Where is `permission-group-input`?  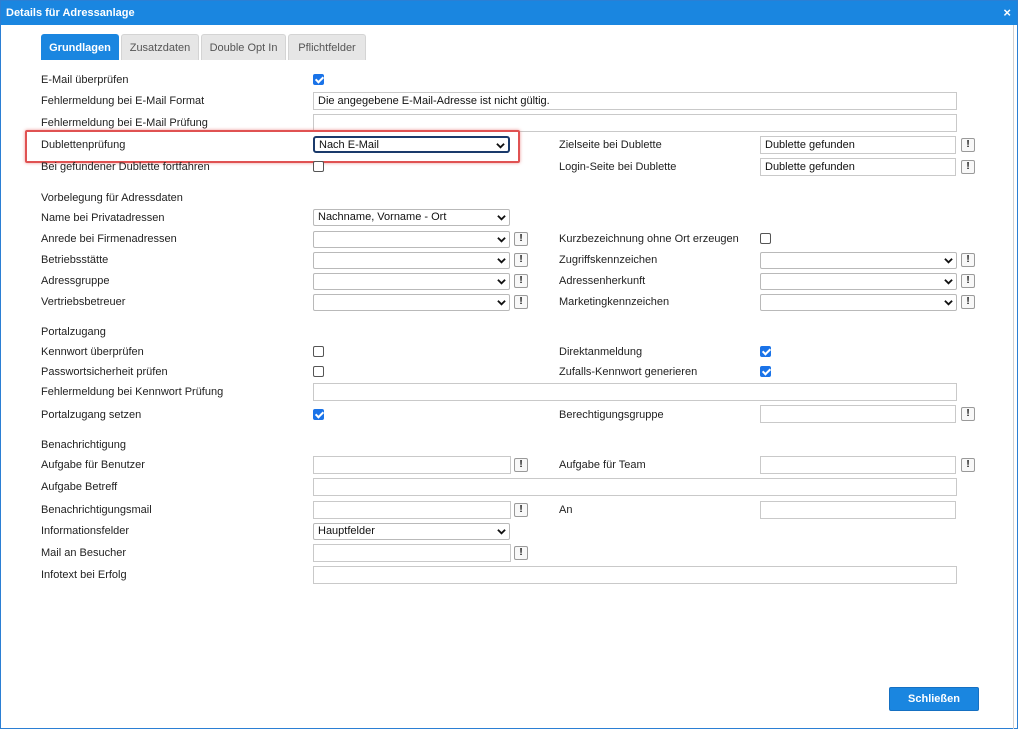
permission-group-input is located at coordinates (858, 414).